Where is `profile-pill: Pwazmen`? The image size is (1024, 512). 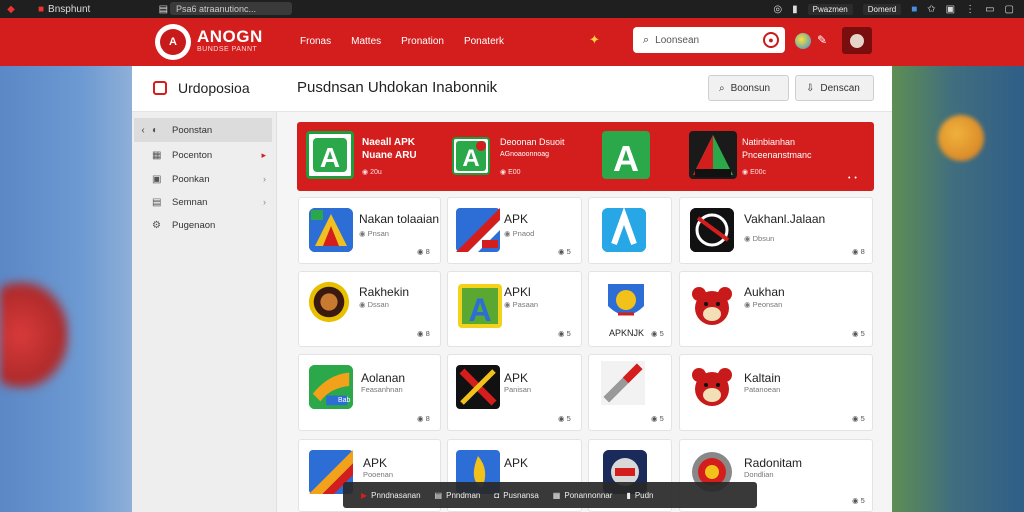 profile-pill: Pwazmen is located at coordinates (830, 9).